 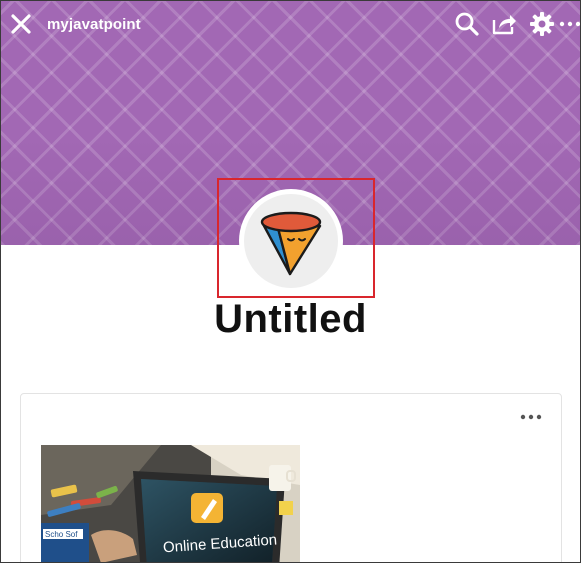 What do you see at coordinates (94, 24) in the screenshot?
I see `site-name: myjavatpoint` at bounding box center [94, 24].